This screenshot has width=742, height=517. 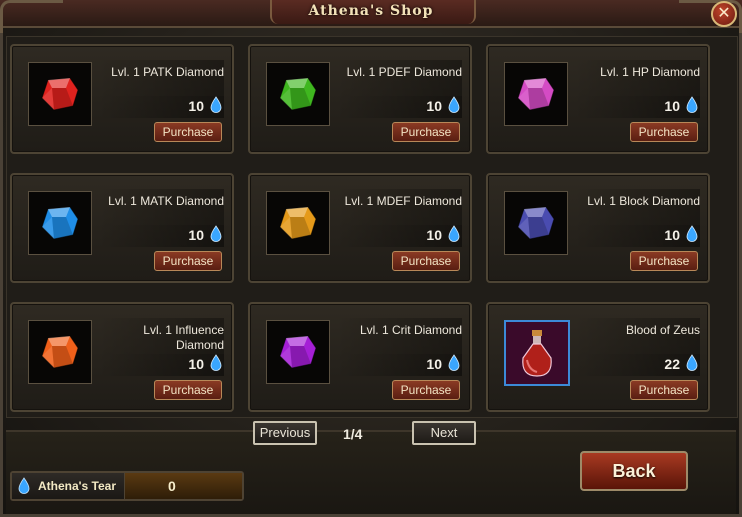 I want to click on shop-item-card: Lvl. 1 MATK Diamond 10 Purchase, so click(x=122, y=228).